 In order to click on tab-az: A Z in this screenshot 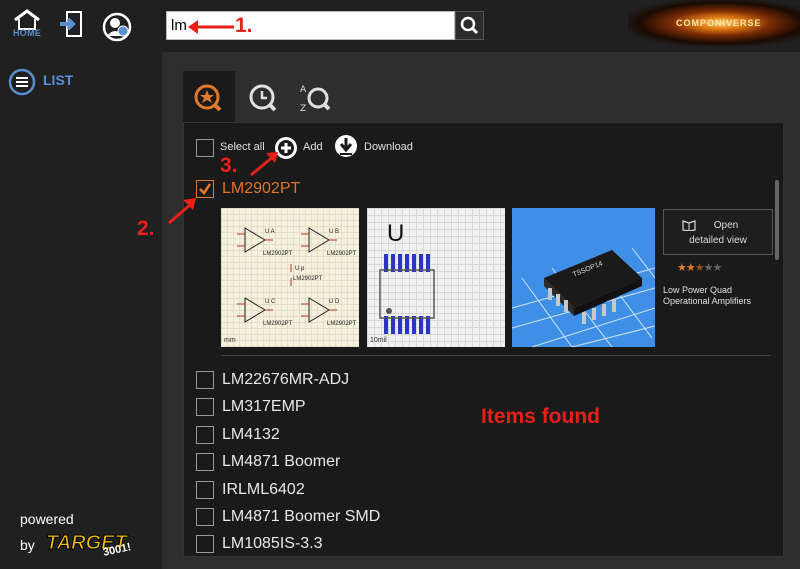, I will do `click(317, 97)`.